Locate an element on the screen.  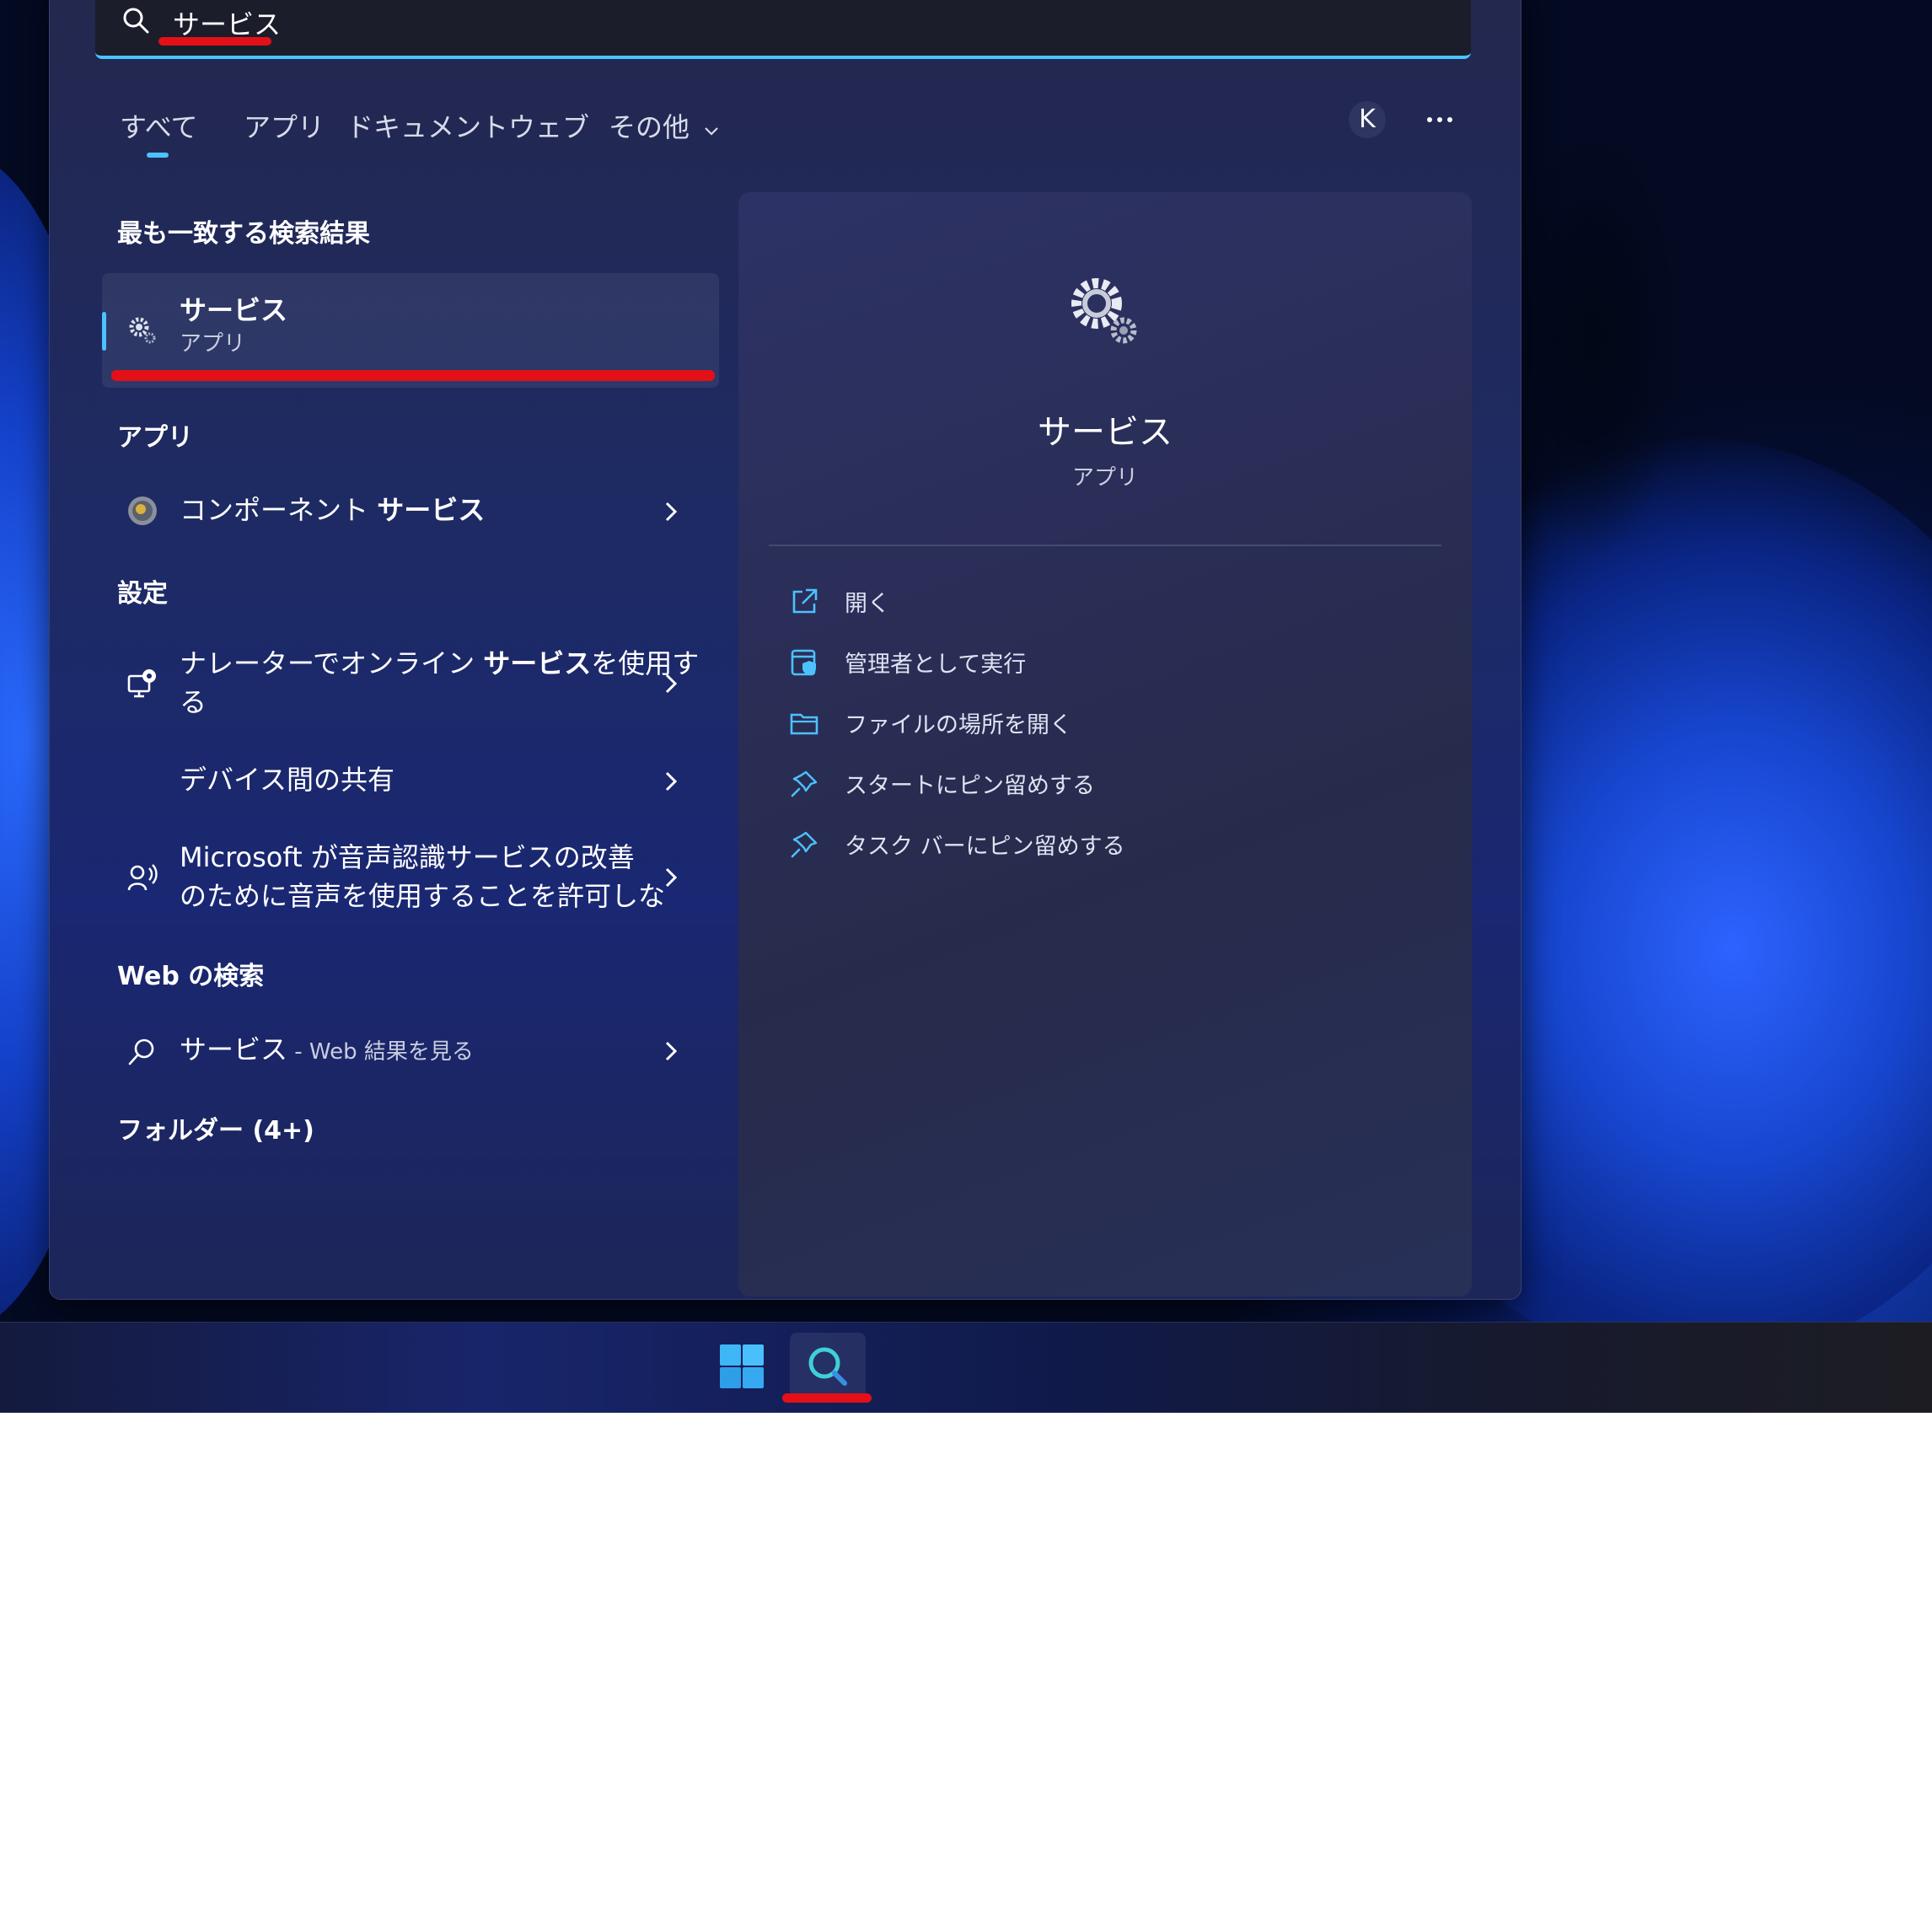
folders-heading: フォルダー (4+) is located at coordinates (215, 1127).